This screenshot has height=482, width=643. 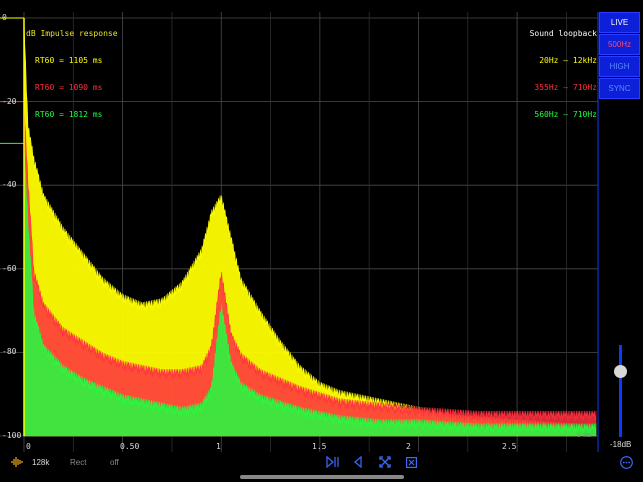 I want to click on side-panel: LIVE 500Hz HIGH SYNC, so click(x=620, y=58).